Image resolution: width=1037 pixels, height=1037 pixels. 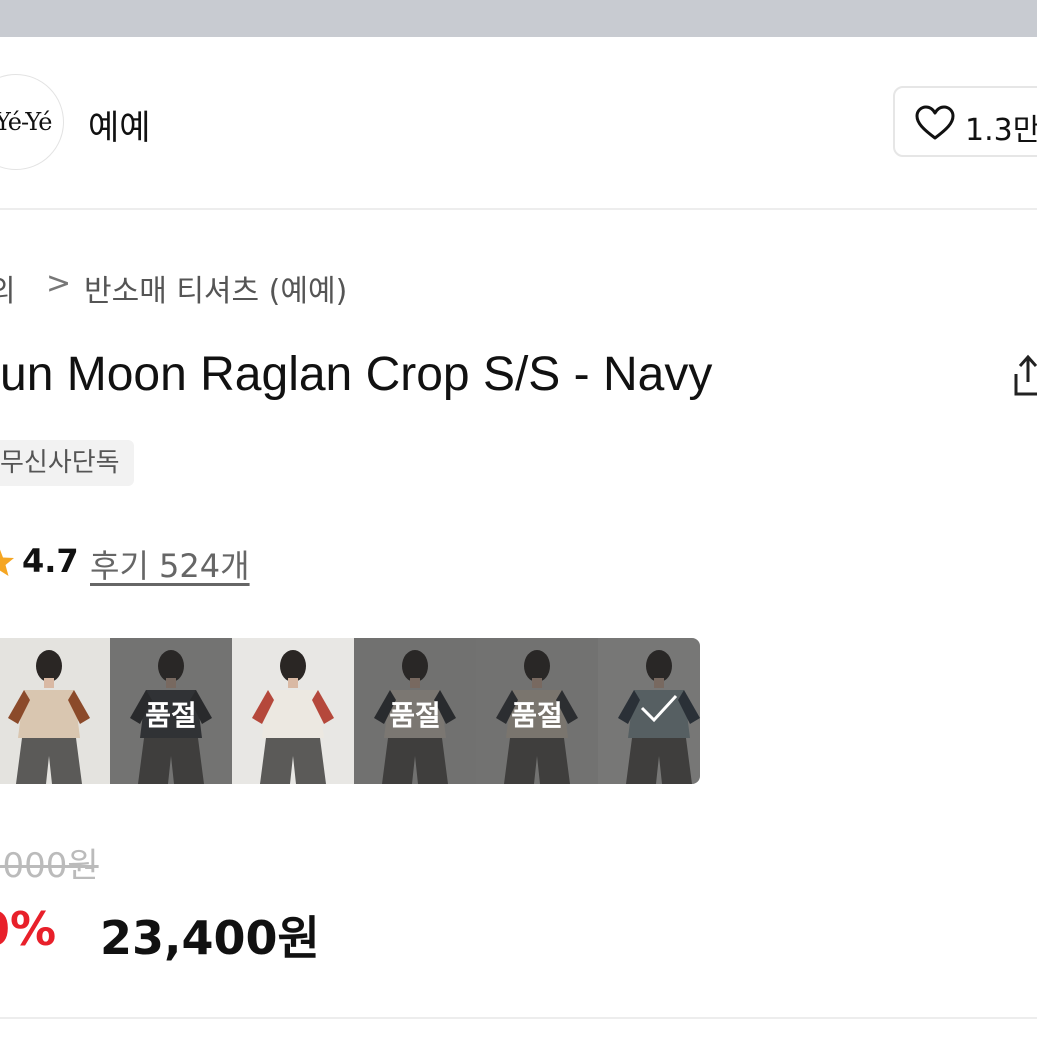 I want to click on bottom-divider, so click(x=518, y=1018).